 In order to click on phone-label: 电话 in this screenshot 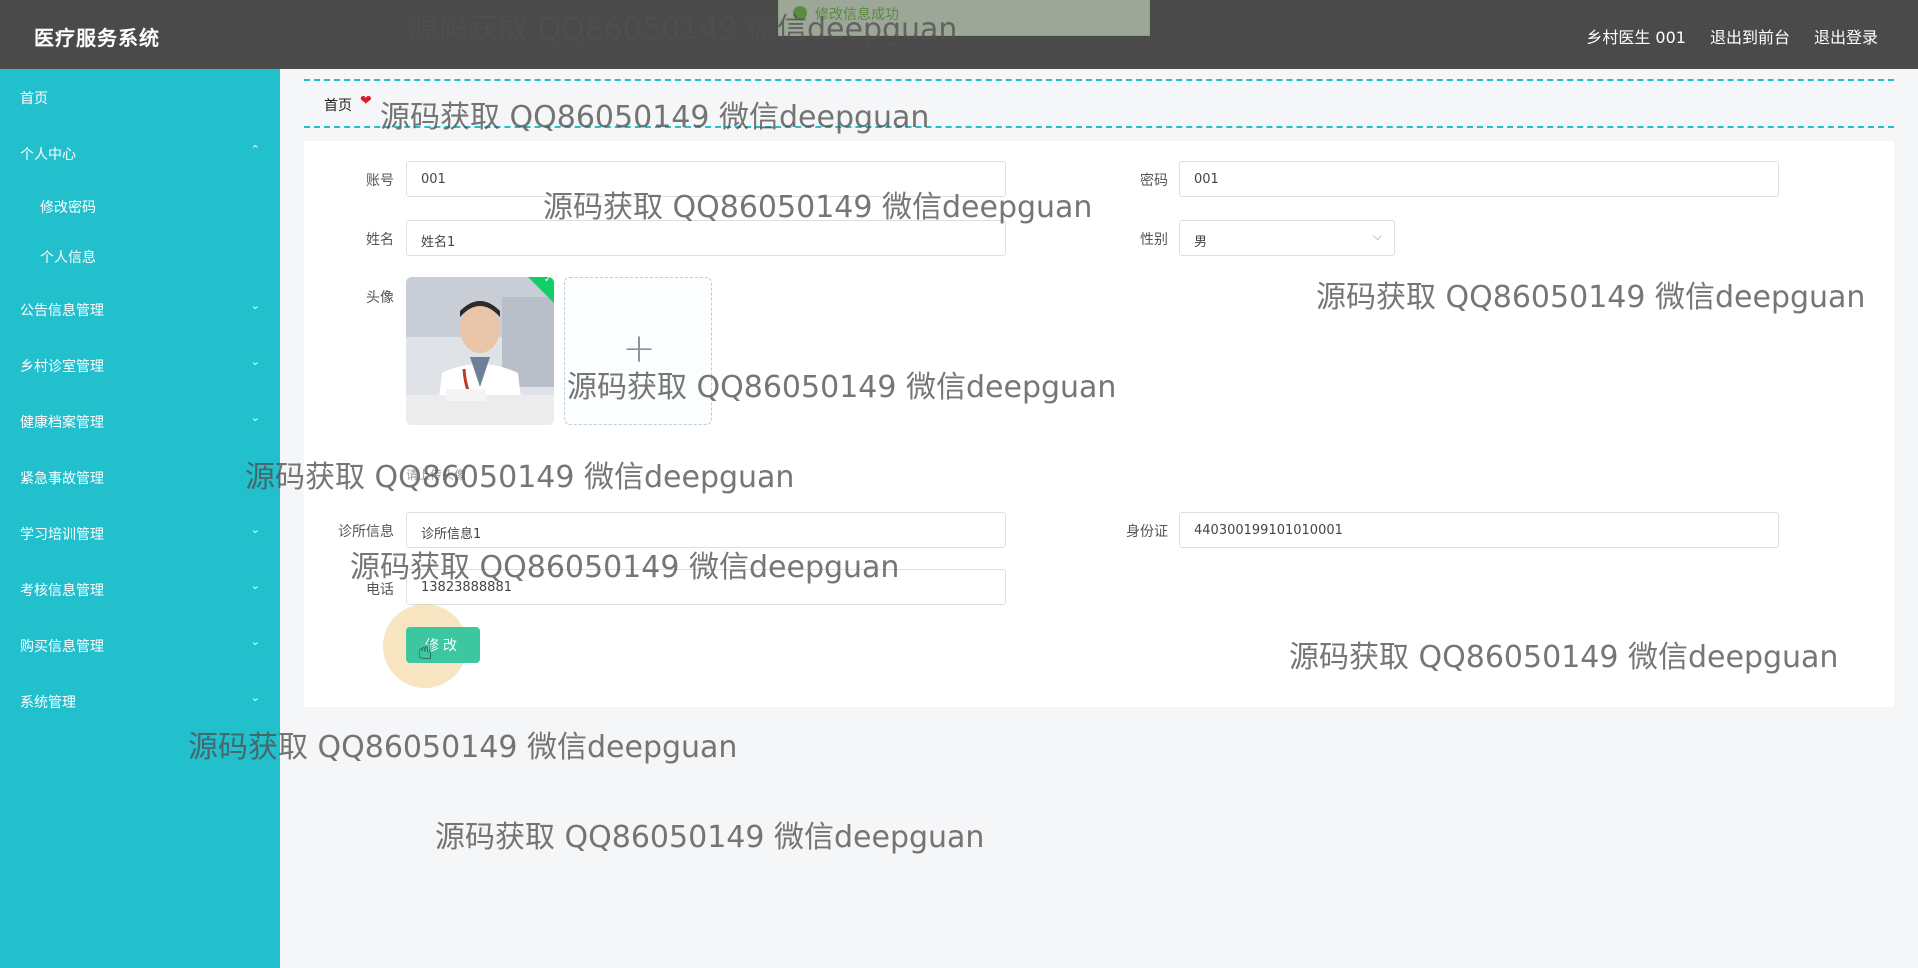, I will do `click(380, 590)`.